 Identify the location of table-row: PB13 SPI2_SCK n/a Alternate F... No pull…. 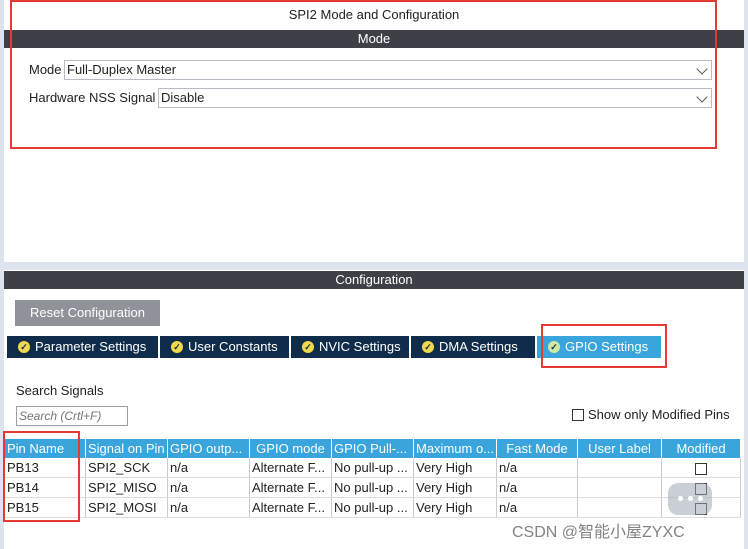
(373, 468).